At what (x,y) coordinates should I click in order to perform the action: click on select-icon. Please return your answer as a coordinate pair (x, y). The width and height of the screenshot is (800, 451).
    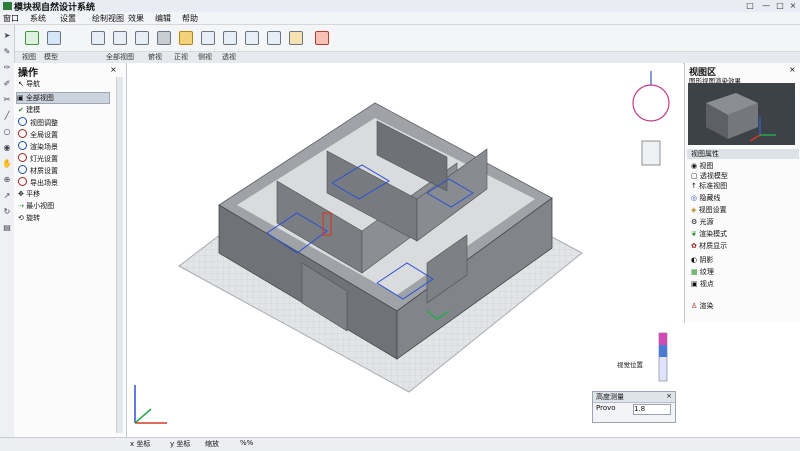
    Looking at the image, I should click on (32, 38).